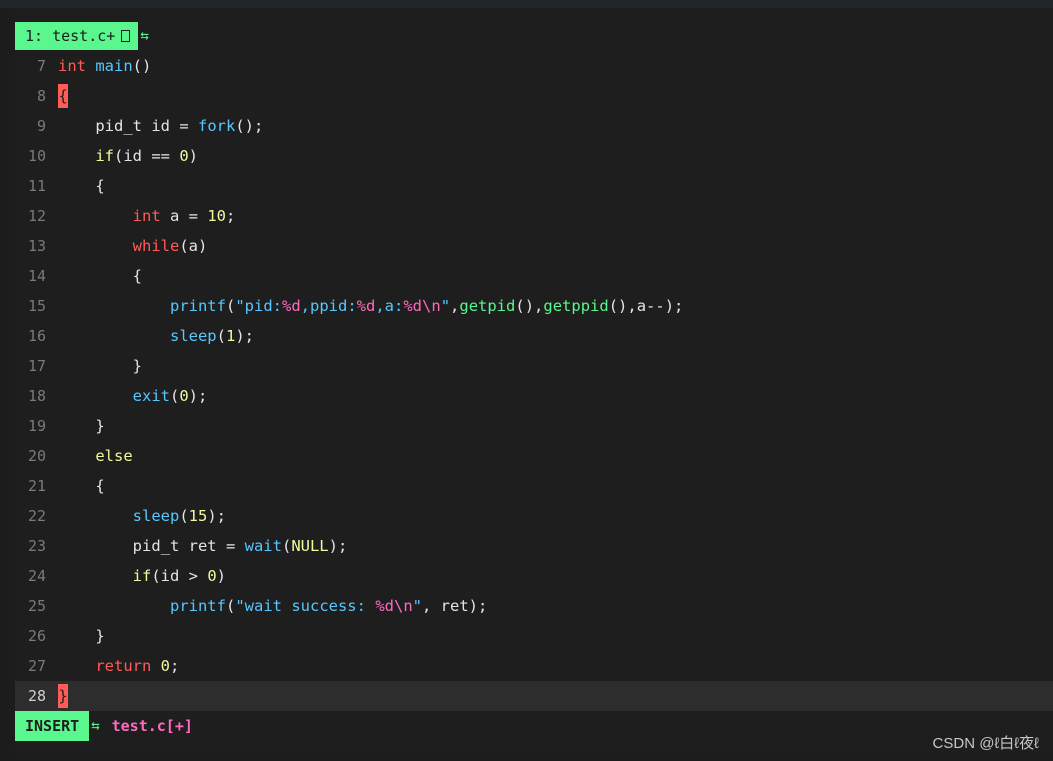 The height and width of the screenshot is (761, 1053). What do you see at coordinates (41, 96) in the screenshot?
I see `line-number: 8` at bounding box center [41, 96].